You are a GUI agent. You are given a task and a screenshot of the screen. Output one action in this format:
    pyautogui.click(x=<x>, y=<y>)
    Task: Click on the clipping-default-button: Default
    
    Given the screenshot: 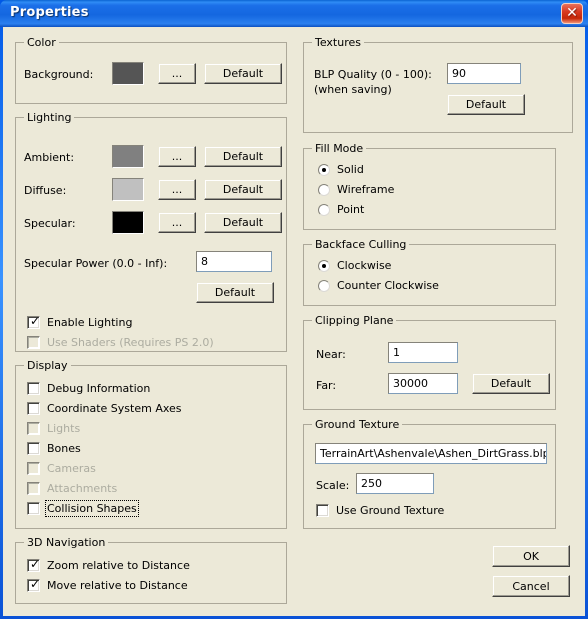 What is the action you would take?
    pyautogui.click(x=511, y=383)
    